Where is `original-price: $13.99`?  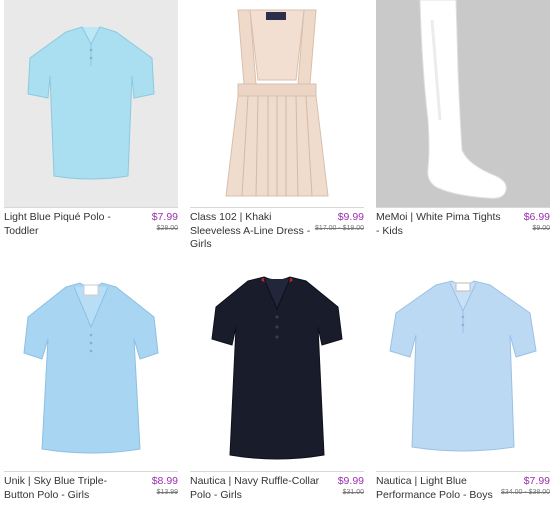
original-price: $13.99 is located at coordinates (167, 492).